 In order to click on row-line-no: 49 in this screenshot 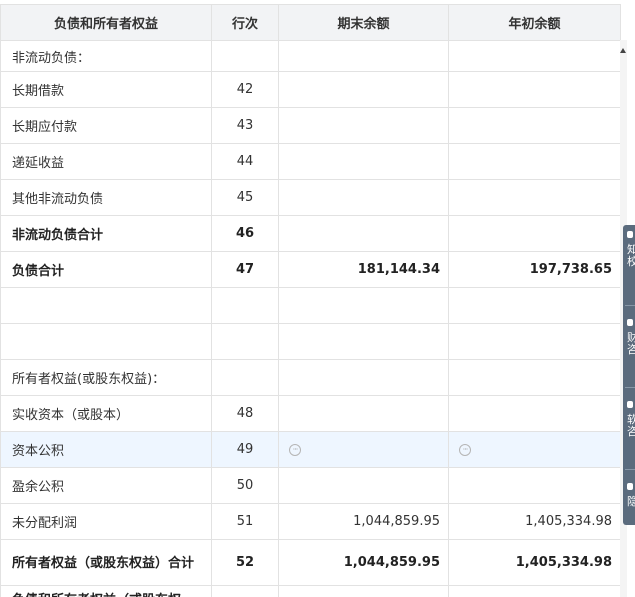, I will do `click(245, 449)`.